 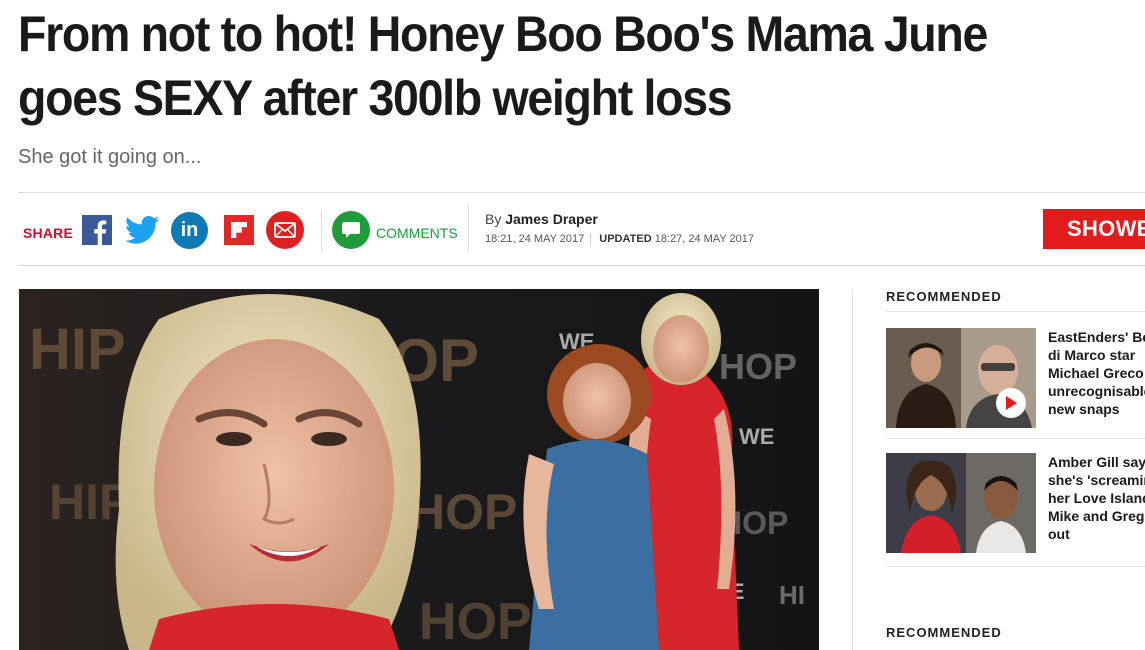 I want to click on share-bar-top-divider, so click(x=581, y=192).